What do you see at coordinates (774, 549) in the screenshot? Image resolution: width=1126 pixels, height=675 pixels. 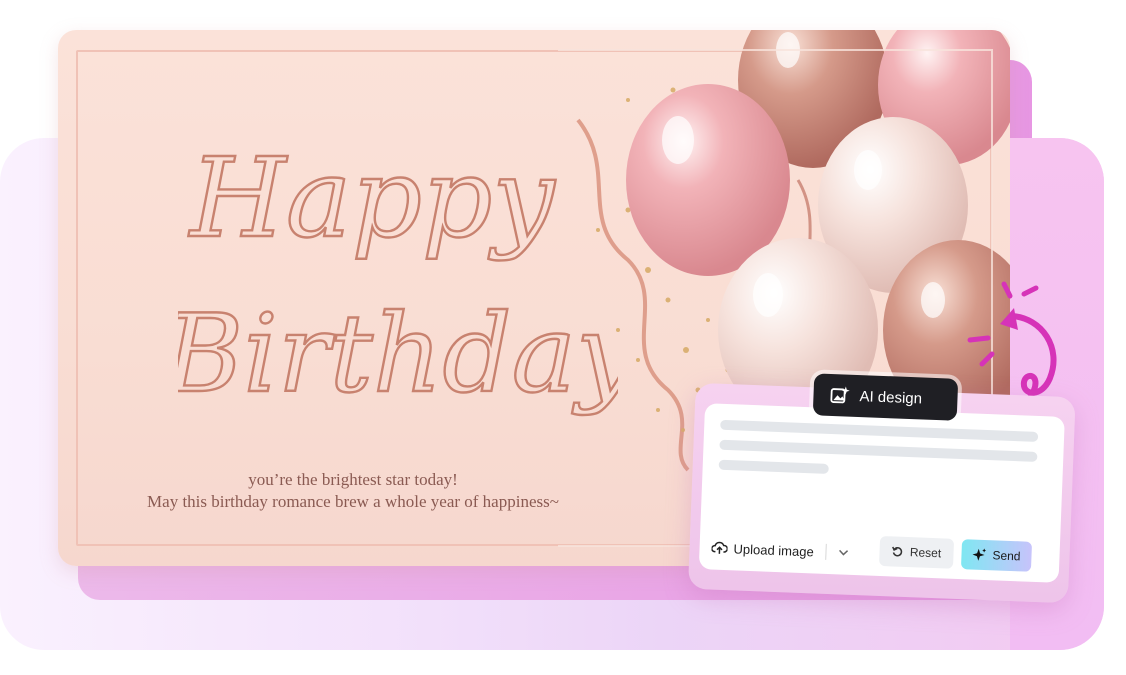 I see `upload-image-label: Upload image` at bounding box center [774, 549].